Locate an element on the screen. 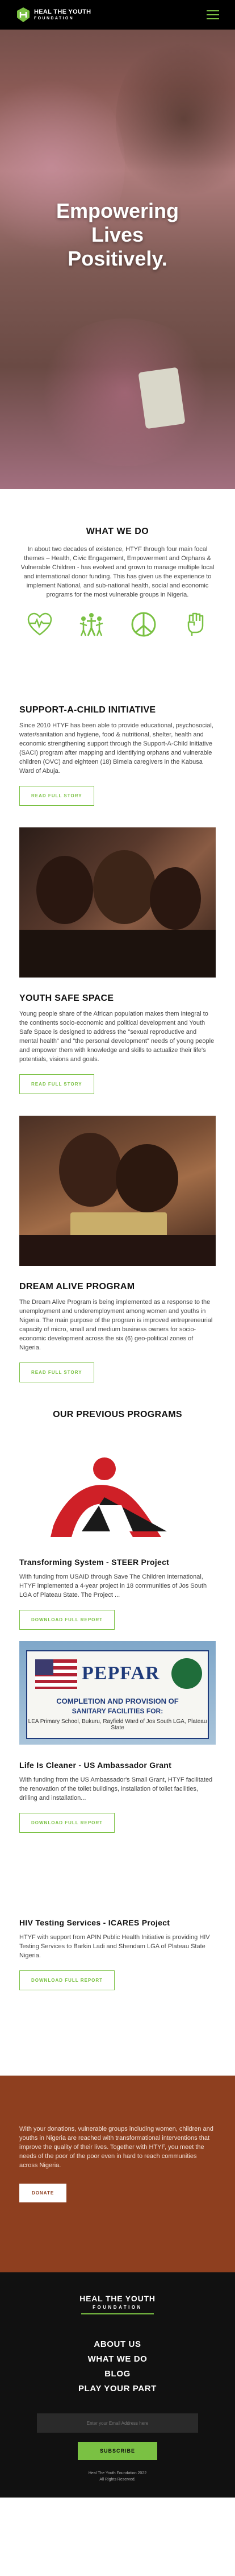 The image size is (235, 2576). footer-link-play-your-part: PLAY YOUR PART is located at coordinates (117, 2389).